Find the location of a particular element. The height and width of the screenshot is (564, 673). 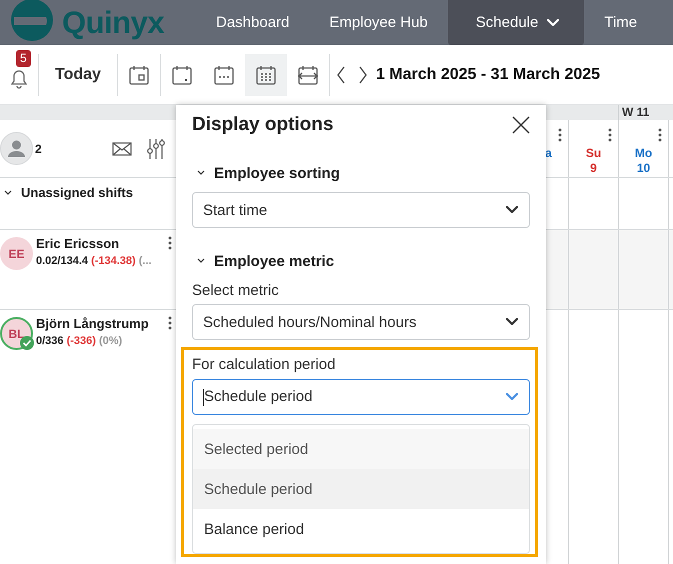

dropdown-option: Schedule period is located at coordinates (361, 489).